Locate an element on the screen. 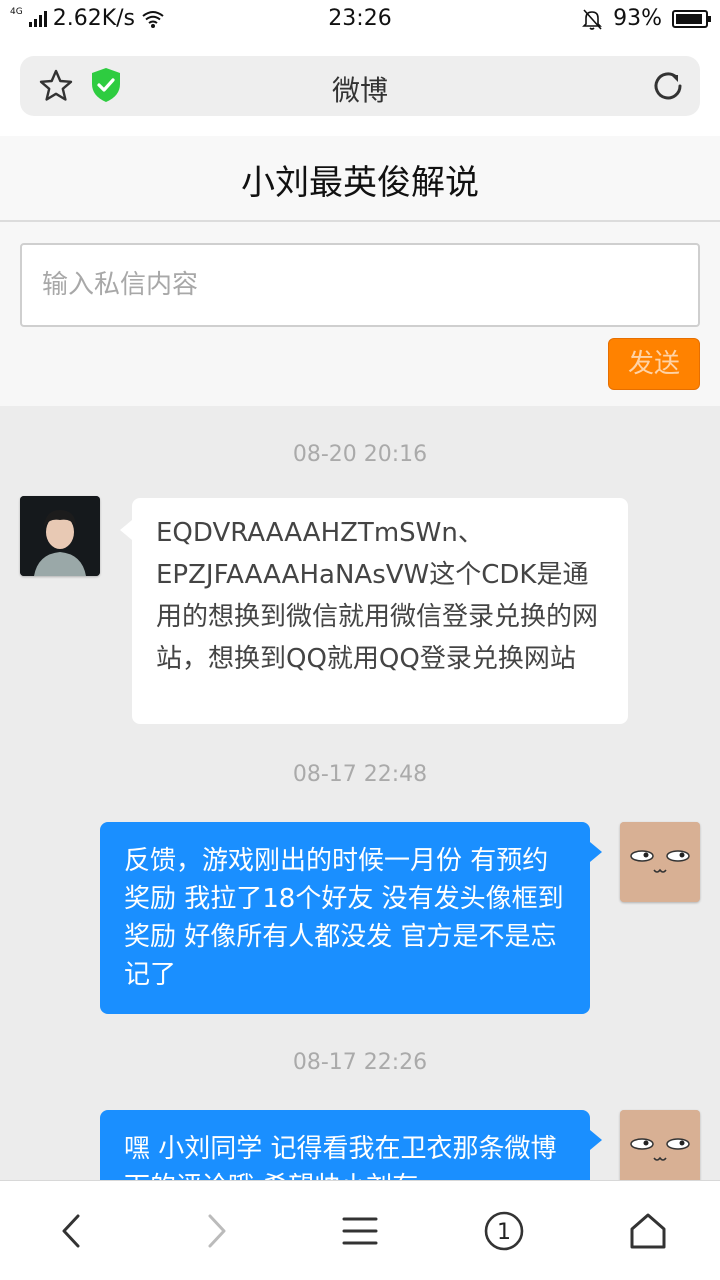 The height and width of the screenshot is (1280, 720). tabs-button: 1 is located at coordinates (504, 1231).